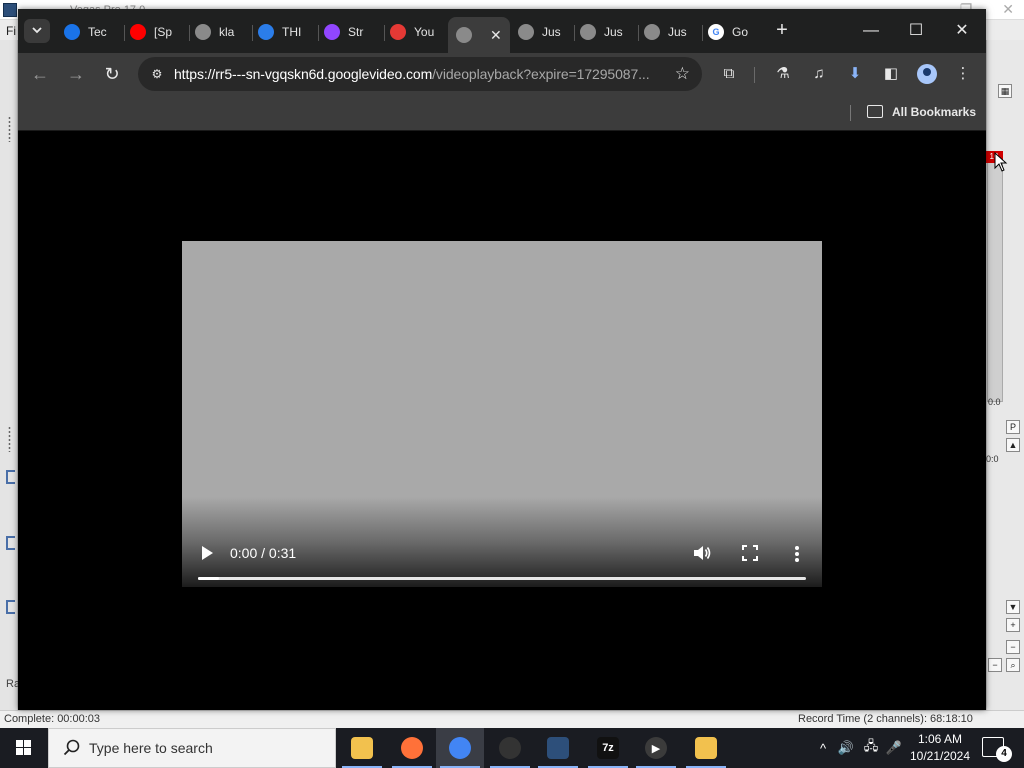 Image resolution: width=1024 pixels, height=768 pixels. What do you see at coordinates (89, 32) in the screenshot?
I see `tab-1: Tec` at bounding box center [89, 32].